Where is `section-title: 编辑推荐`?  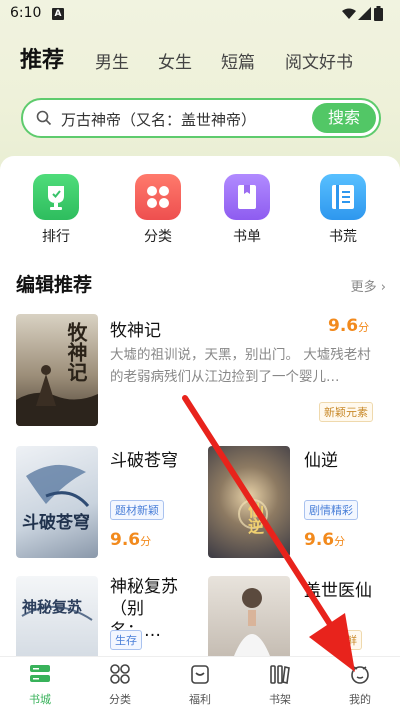 section-title: 编辑推荐 is located at coordinates (54, 285).